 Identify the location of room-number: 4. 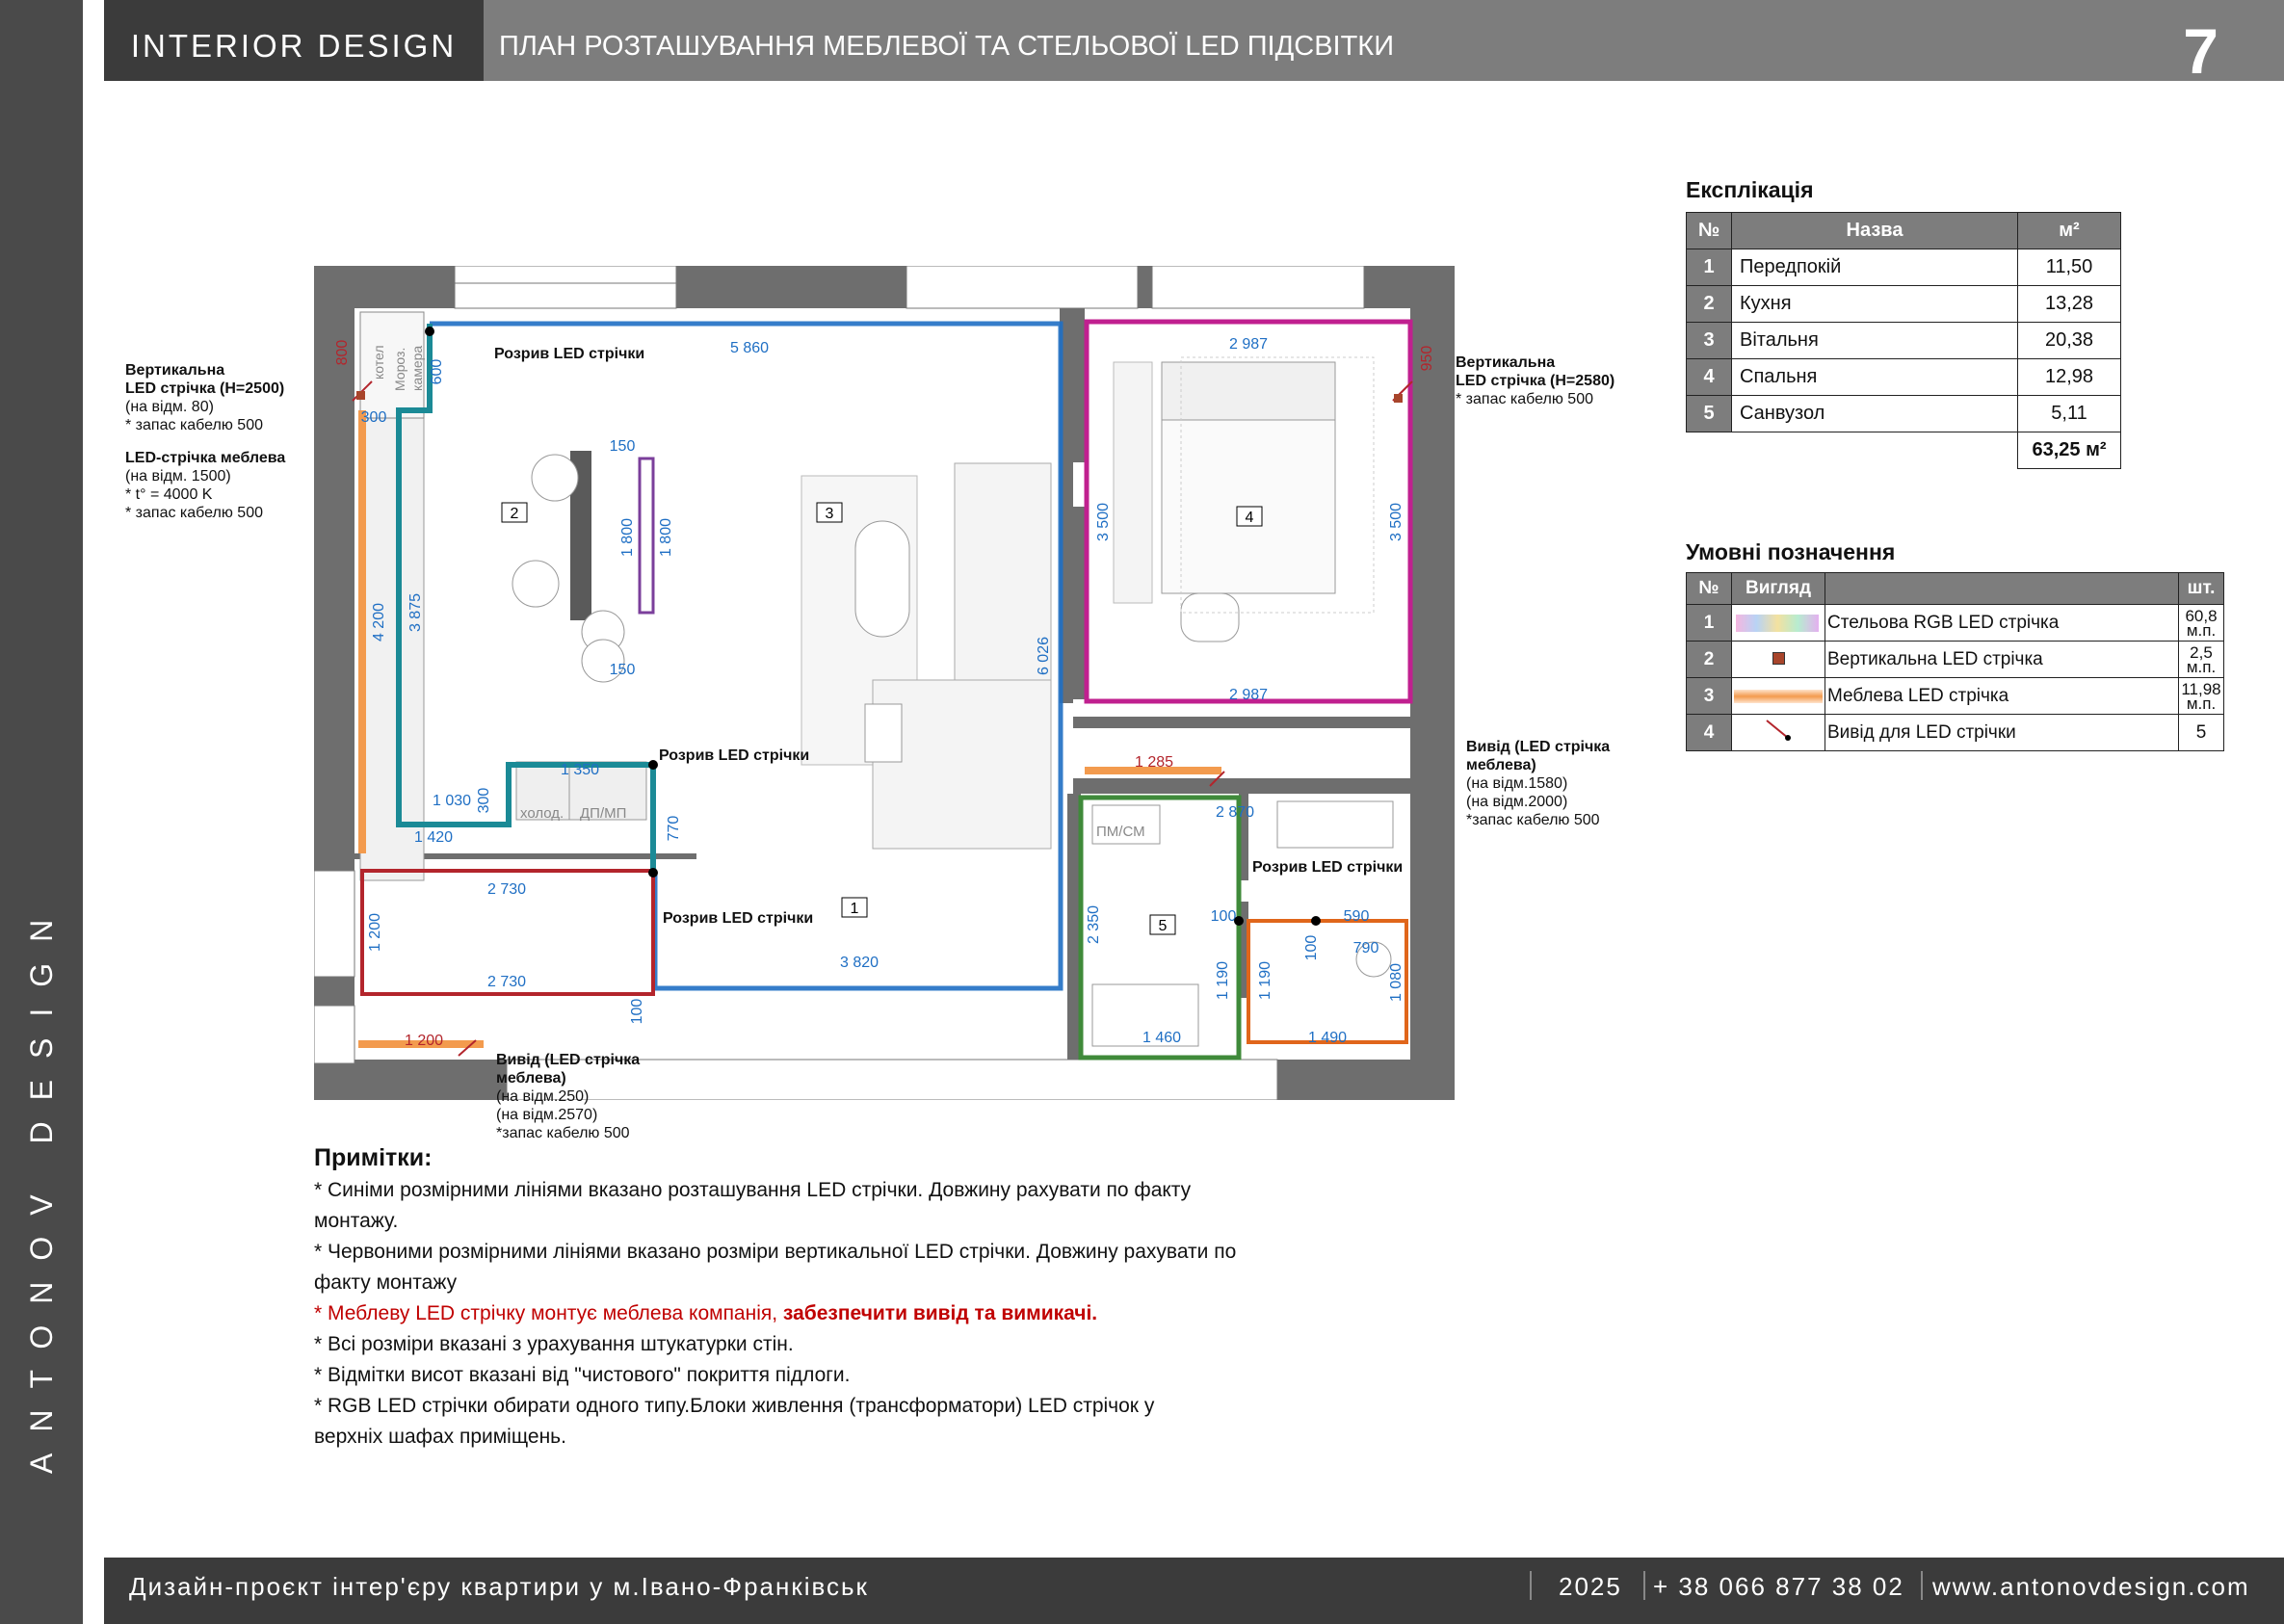
(1249, 516).